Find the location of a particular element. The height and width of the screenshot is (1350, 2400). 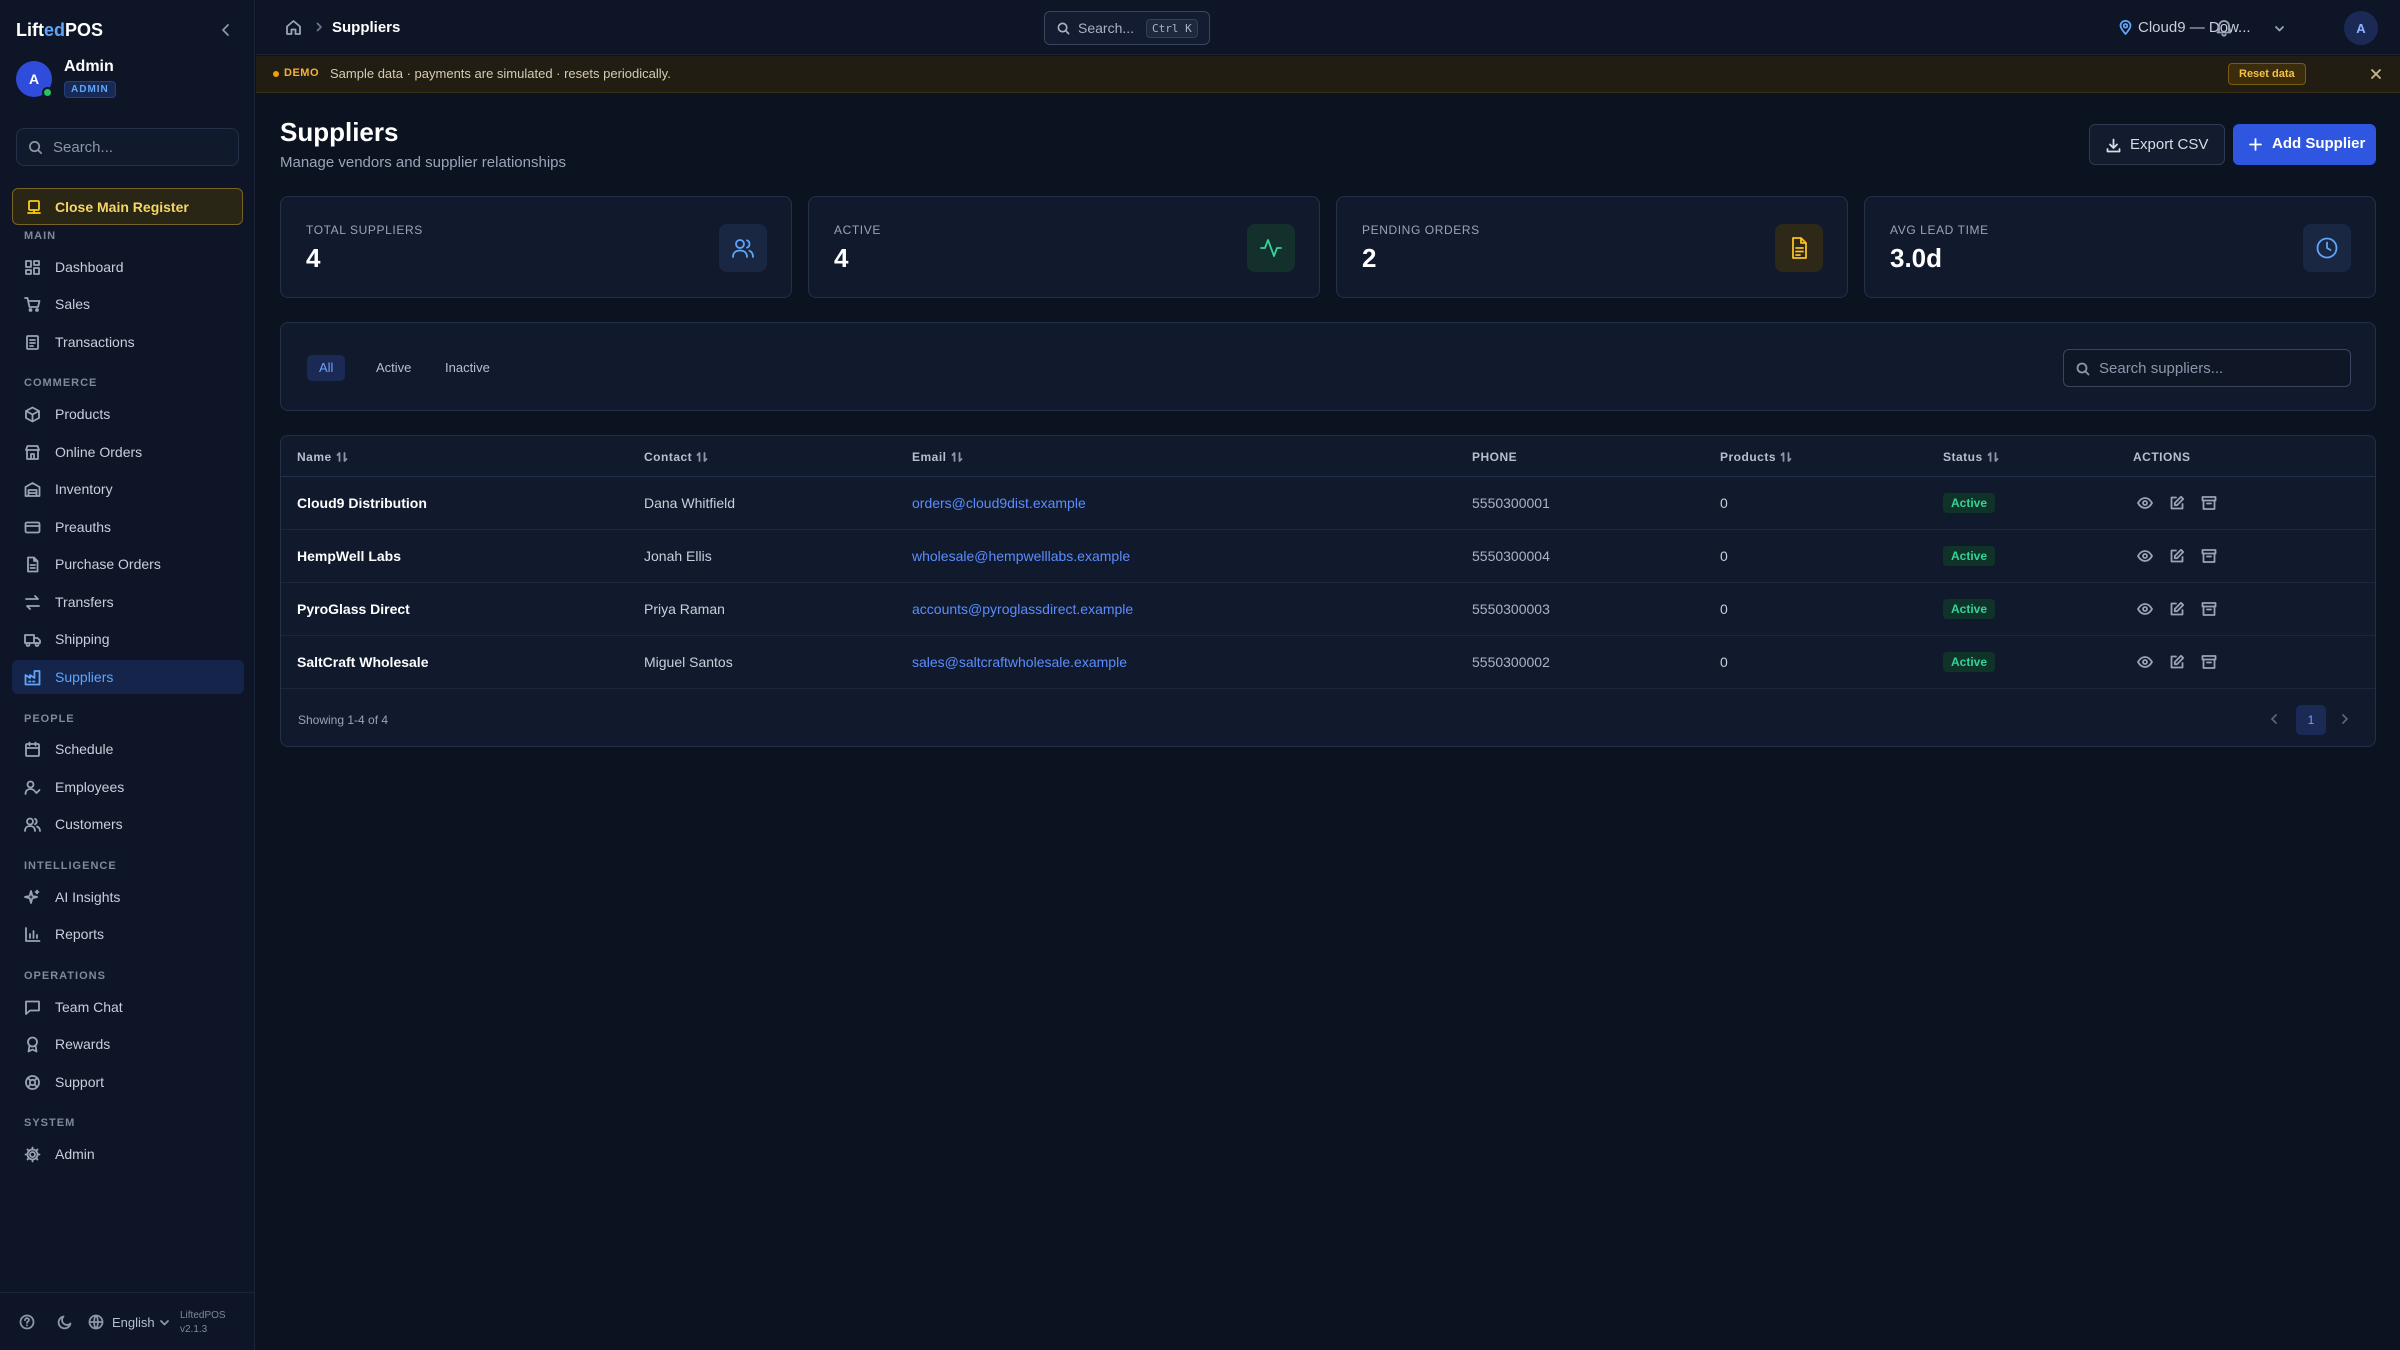

export-csv-label: Export CSV is located at coordinates (2169, 144).